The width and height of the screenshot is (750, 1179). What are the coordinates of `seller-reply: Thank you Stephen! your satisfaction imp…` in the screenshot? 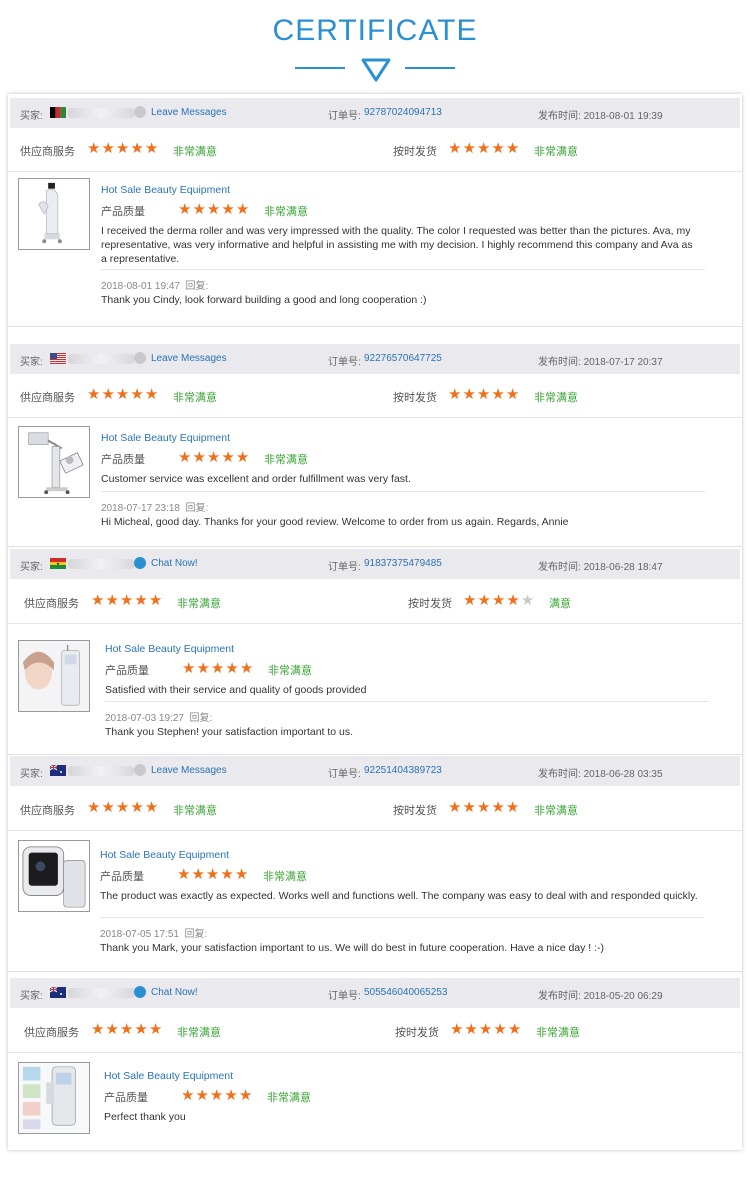 It's located at (229, 732).